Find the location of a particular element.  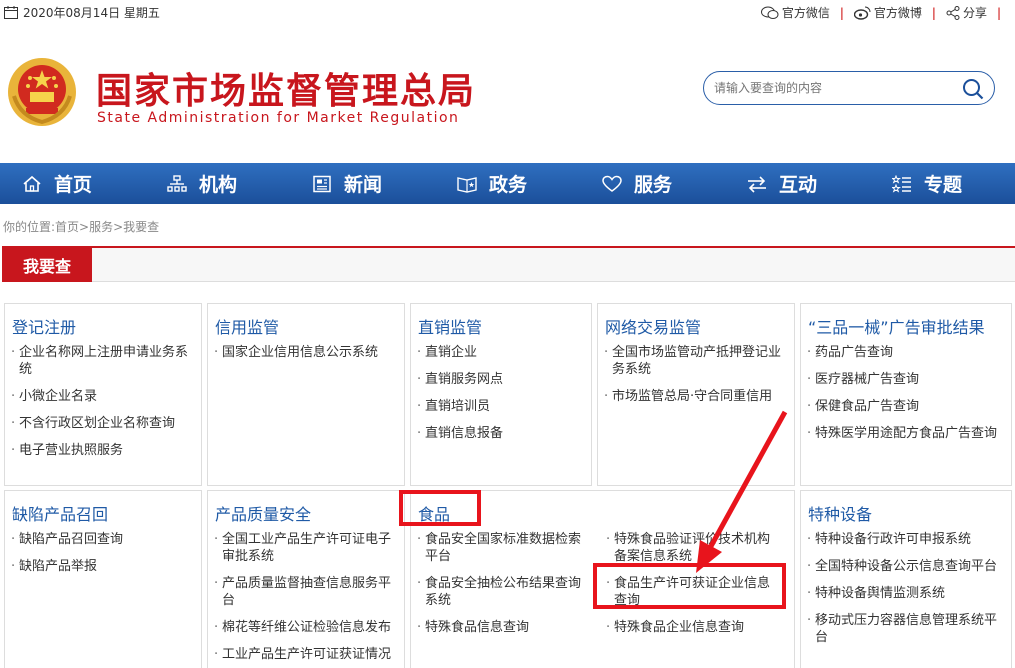

annotation-arrow-icon is located at coordinates (742, 491).